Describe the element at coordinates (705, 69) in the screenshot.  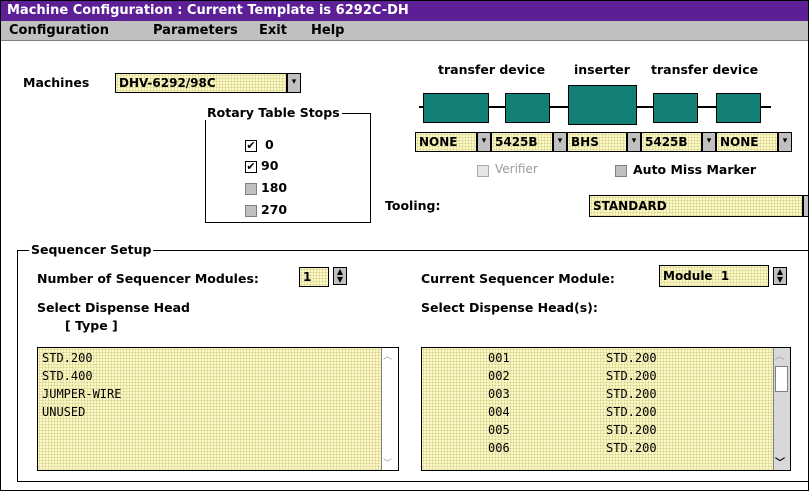
I see `transfer-device-header-right: transfer device` at that location.